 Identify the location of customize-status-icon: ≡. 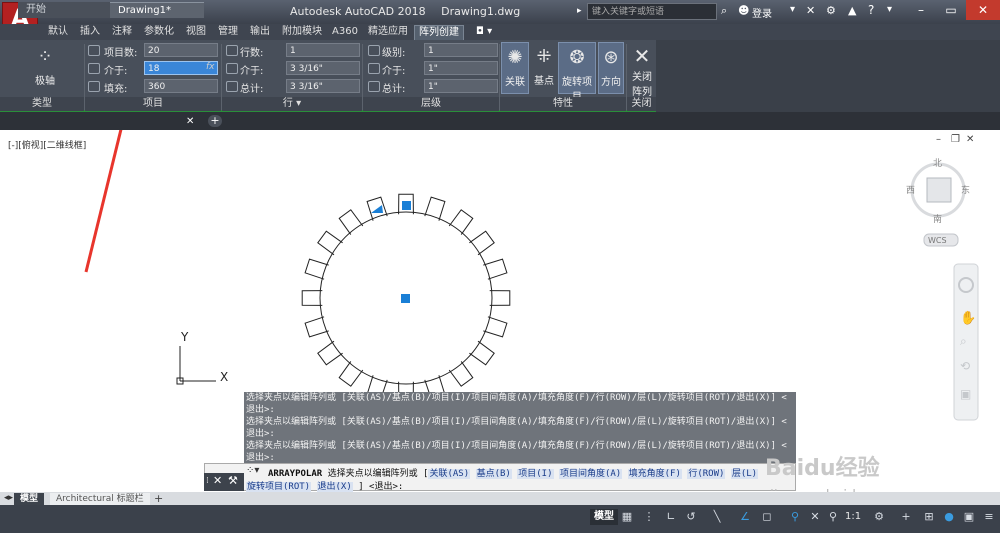
(989, 517).